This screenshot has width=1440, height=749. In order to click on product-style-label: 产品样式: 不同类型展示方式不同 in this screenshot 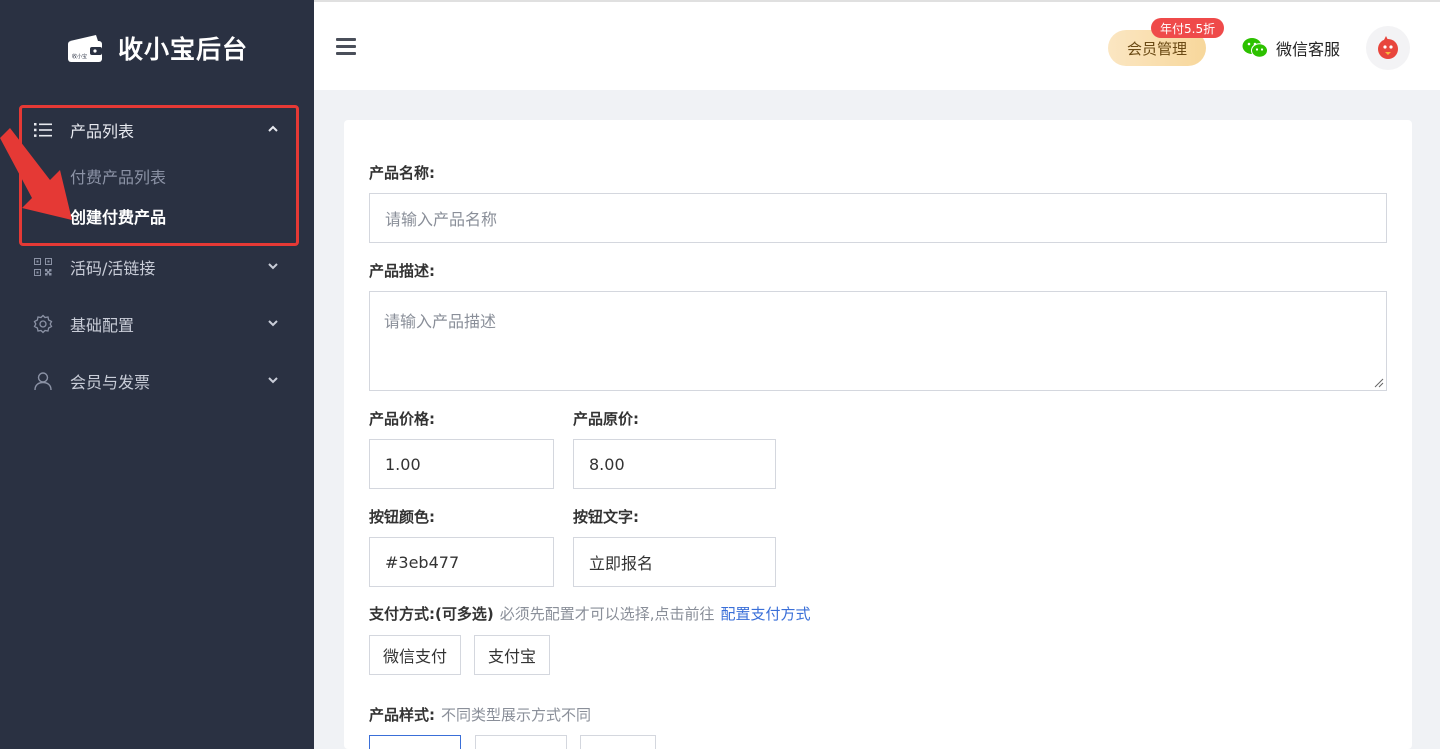, I will do `click(480, 714)`.